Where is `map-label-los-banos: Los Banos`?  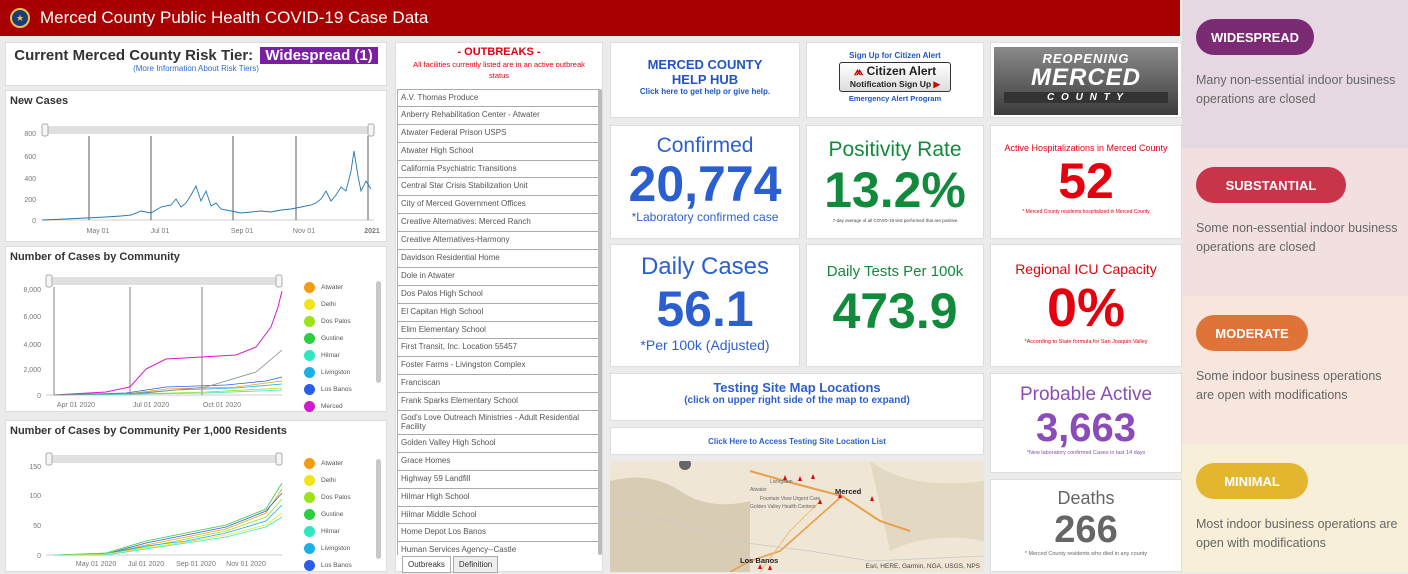 map-label-los-banos: Los Banos is located at coordinates (759, 560).